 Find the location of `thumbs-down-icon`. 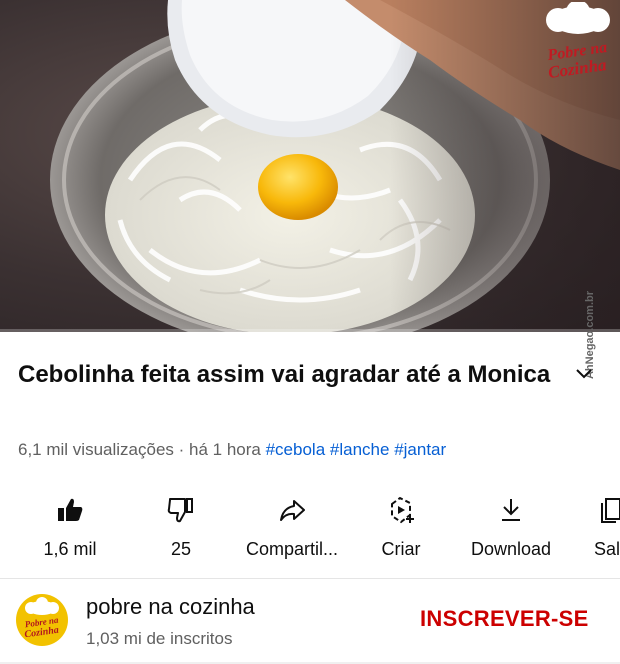

thumbs-down-icon is located at coordinates (180, 510).